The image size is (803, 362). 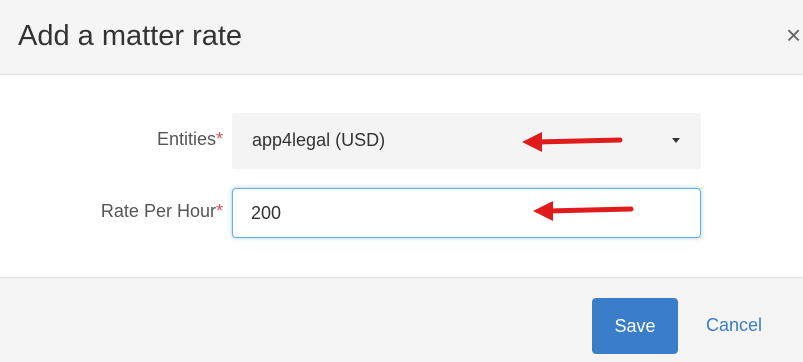 What do you see at coordinates (734, 325) in the screenshot?
I see `cancel-link: Cancel` at bounding box center [734, 325].